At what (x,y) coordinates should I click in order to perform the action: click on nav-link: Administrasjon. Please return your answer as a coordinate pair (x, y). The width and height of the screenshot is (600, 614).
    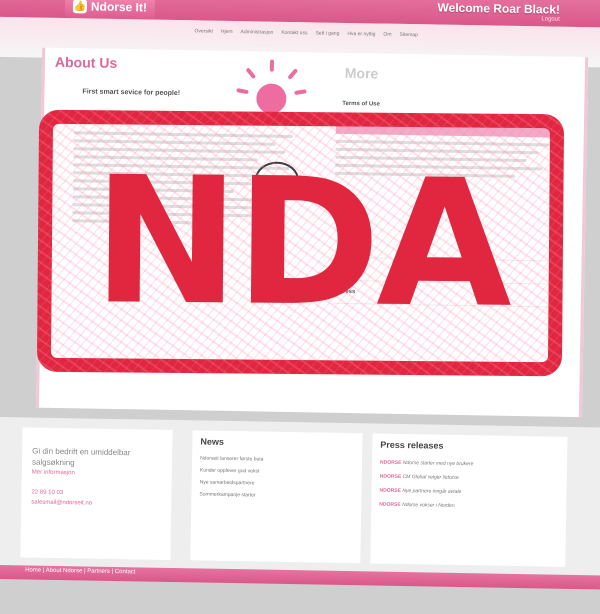
    Looking at the image, I should click on (256, 32).